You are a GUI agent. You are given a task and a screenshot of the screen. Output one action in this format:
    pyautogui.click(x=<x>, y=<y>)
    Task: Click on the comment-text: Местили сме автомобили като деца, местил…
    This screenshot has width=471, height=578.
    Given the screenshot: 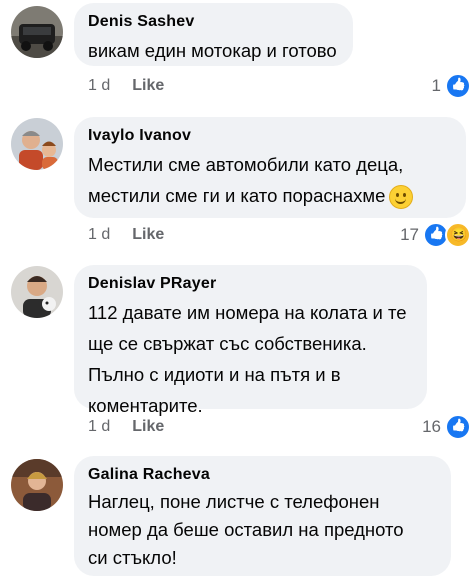 What is the action you would take?
    pyautogui.click(x=269, y=180)
    